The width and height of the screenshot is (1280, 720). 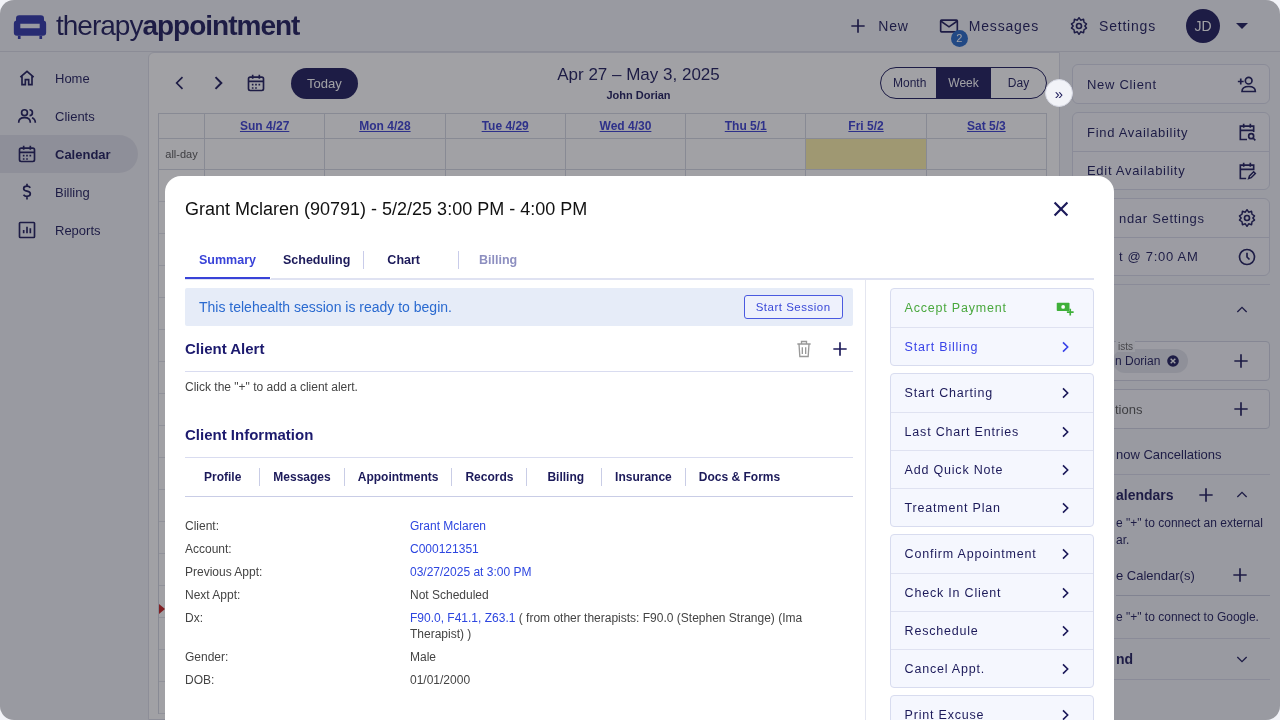 What do you see at coordinates (225, 348) in the screenshot?
I see `section-title: Client Alert` at bounding box center [225, 348].